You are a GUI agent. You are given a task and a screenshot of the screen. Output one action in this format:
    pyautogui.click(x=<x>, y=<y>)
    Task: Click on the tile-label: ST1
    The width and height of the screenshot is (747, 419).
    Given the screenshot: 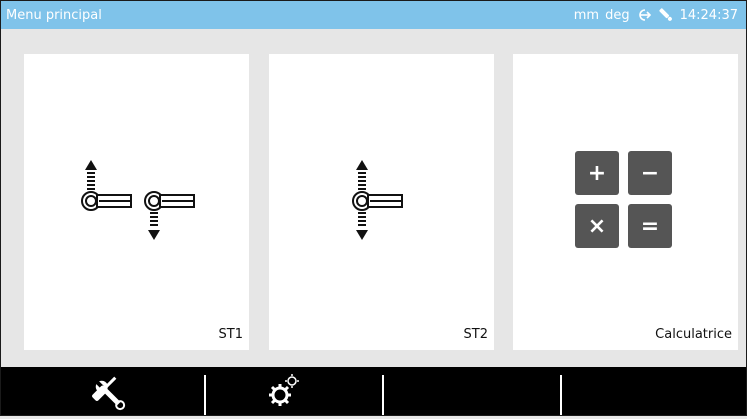 What is the action you would take?
    pyautogui.click(x=230, y=334)
    